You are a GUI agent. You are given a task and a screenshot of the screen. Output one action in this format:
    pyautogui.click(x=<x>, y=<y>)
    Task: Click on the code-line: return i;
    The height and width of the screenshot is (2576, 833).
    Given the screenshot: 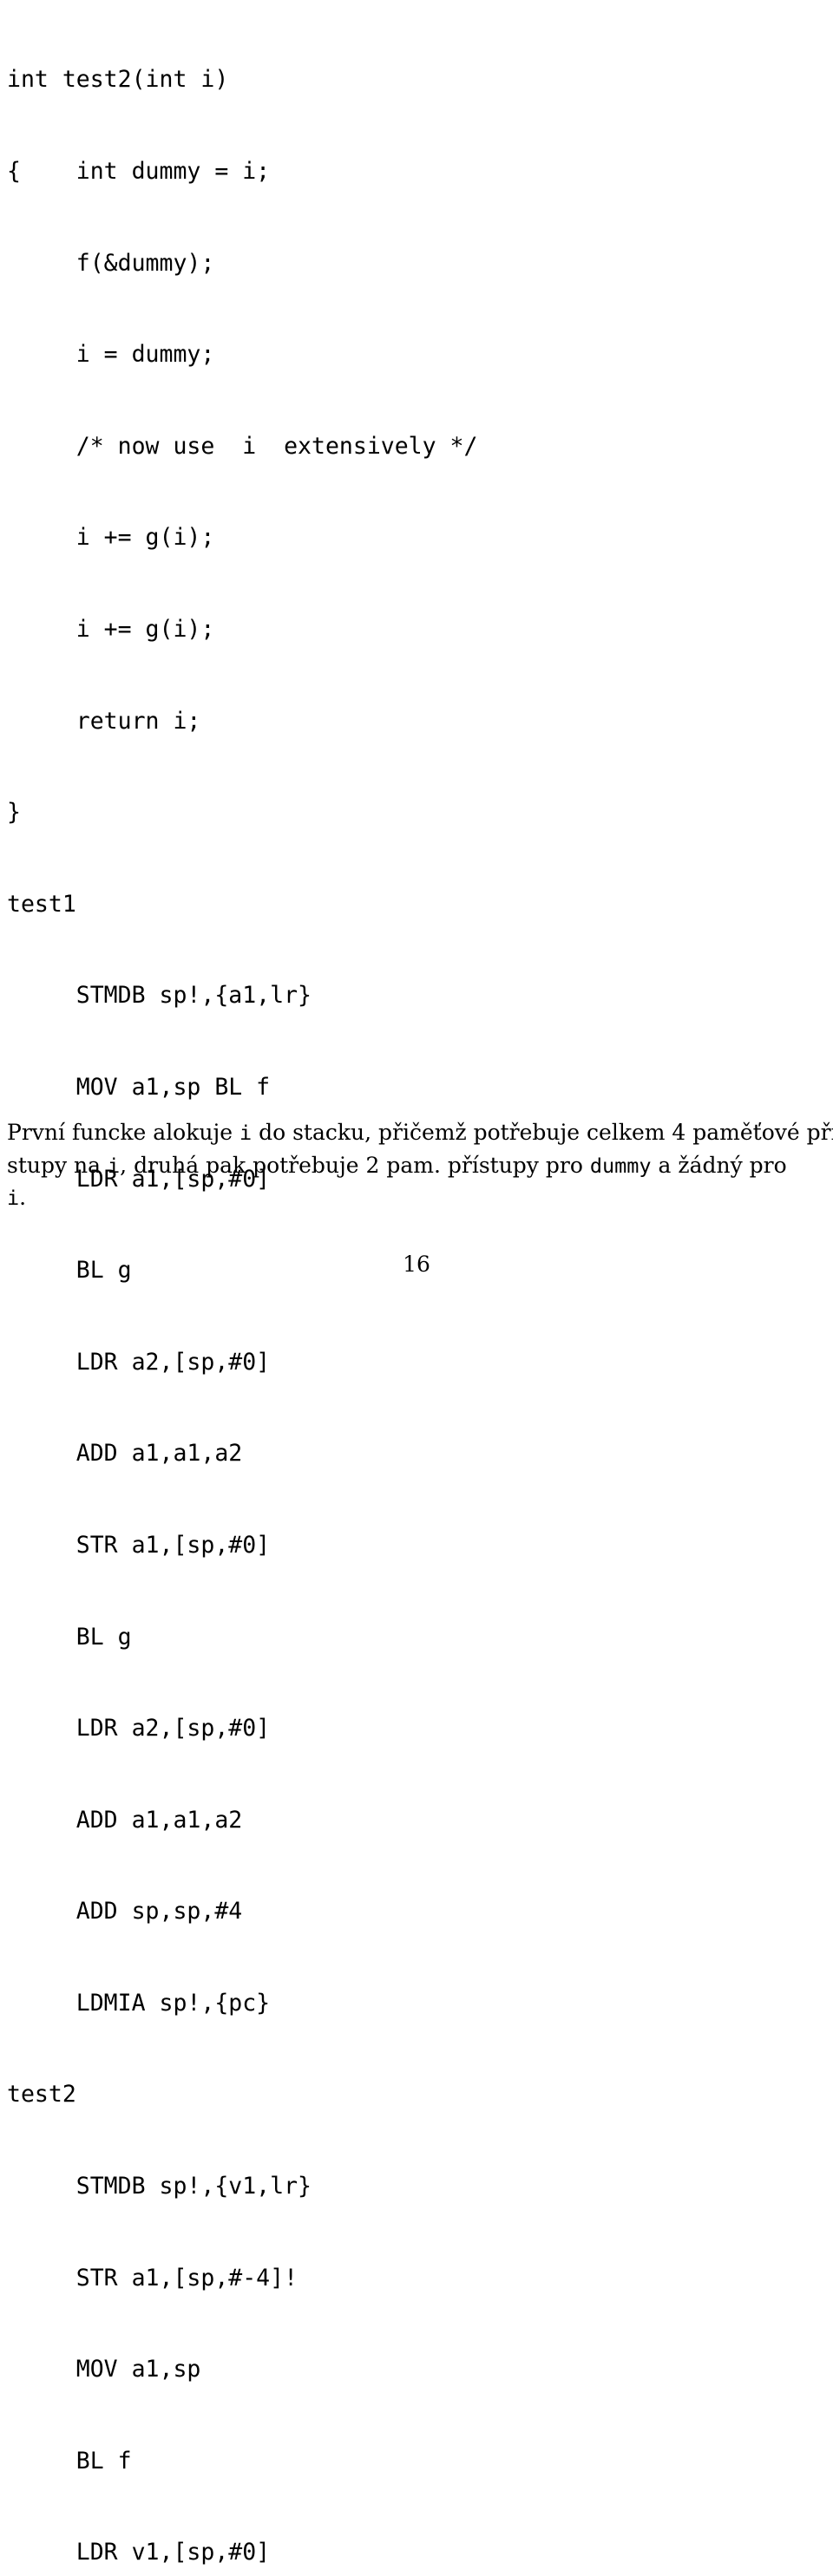 What is the action you would take?
    pyautogui.click(x=104, y=721)
    